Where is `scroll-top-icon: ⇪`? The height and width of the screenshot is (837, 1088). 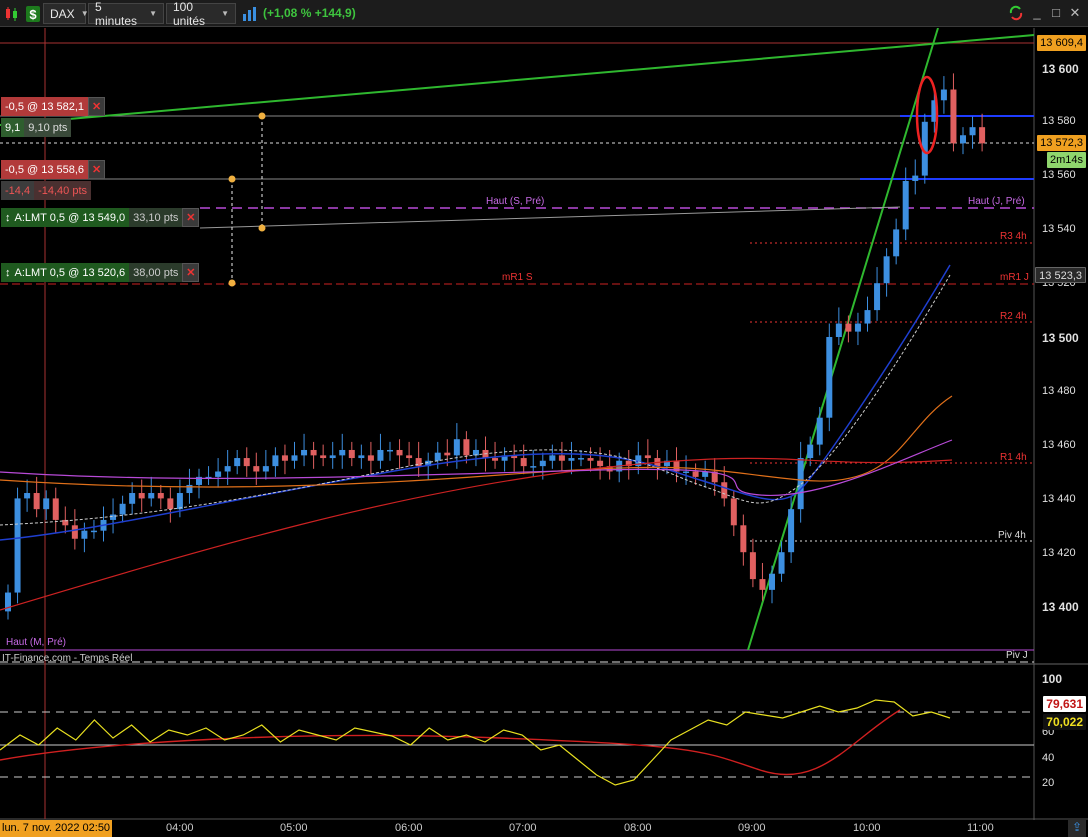 scroll-top-icon: ⇪ is located at coordinates (1077, 828).